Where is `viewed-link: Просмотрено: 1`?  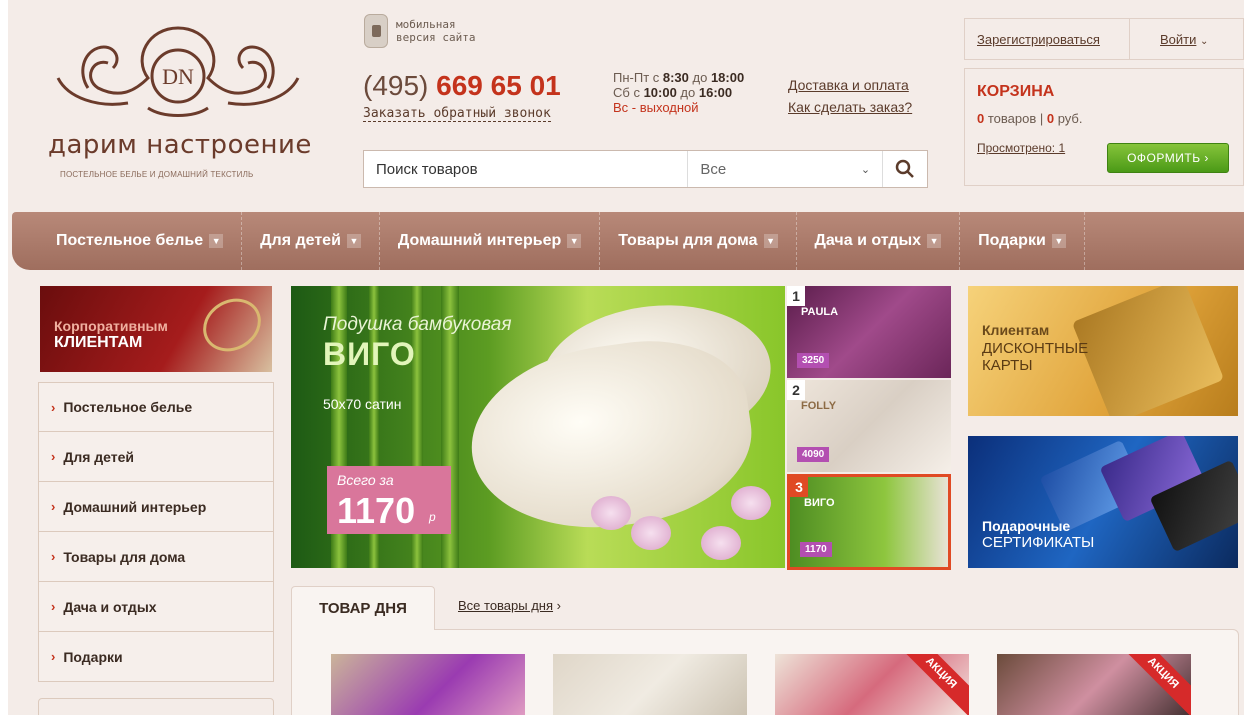 viewed-link: Просмотрено: 1 is located at coordinates (1021, 148).